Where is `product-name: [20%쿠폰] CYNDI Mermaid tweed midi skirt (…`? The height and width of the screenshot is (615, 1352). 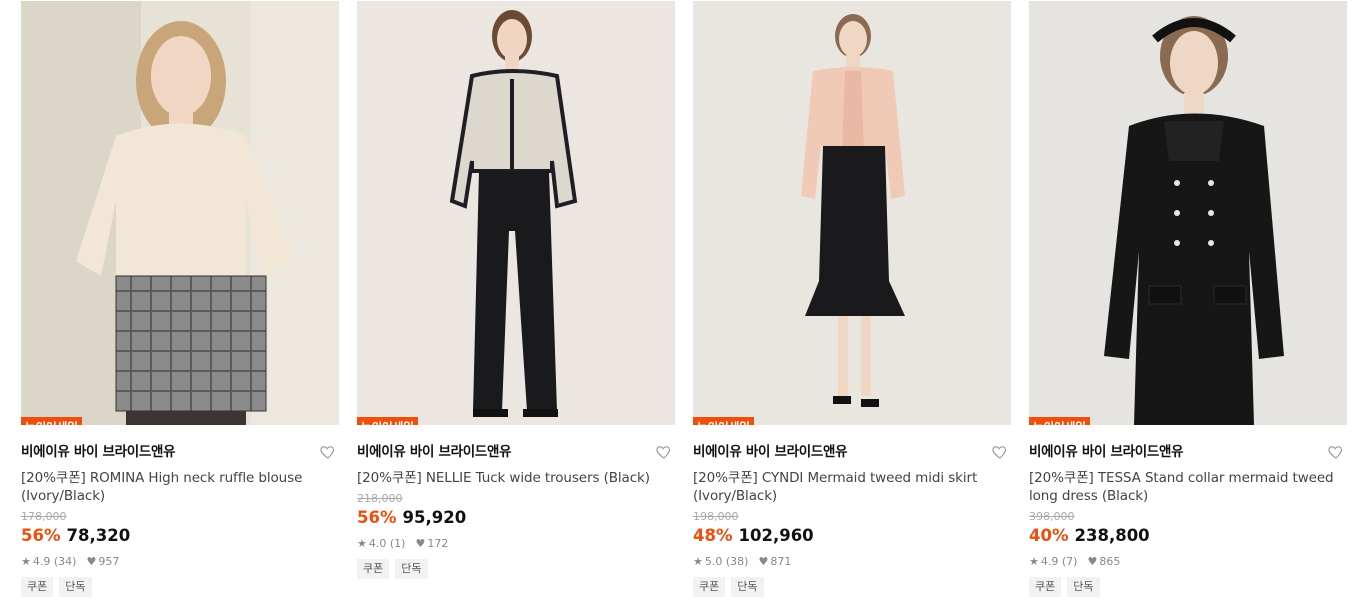 product-name: [20%쿠폰] CYNDI Mermaid tweed midi skirt (… is located at coordinates (852, 487).